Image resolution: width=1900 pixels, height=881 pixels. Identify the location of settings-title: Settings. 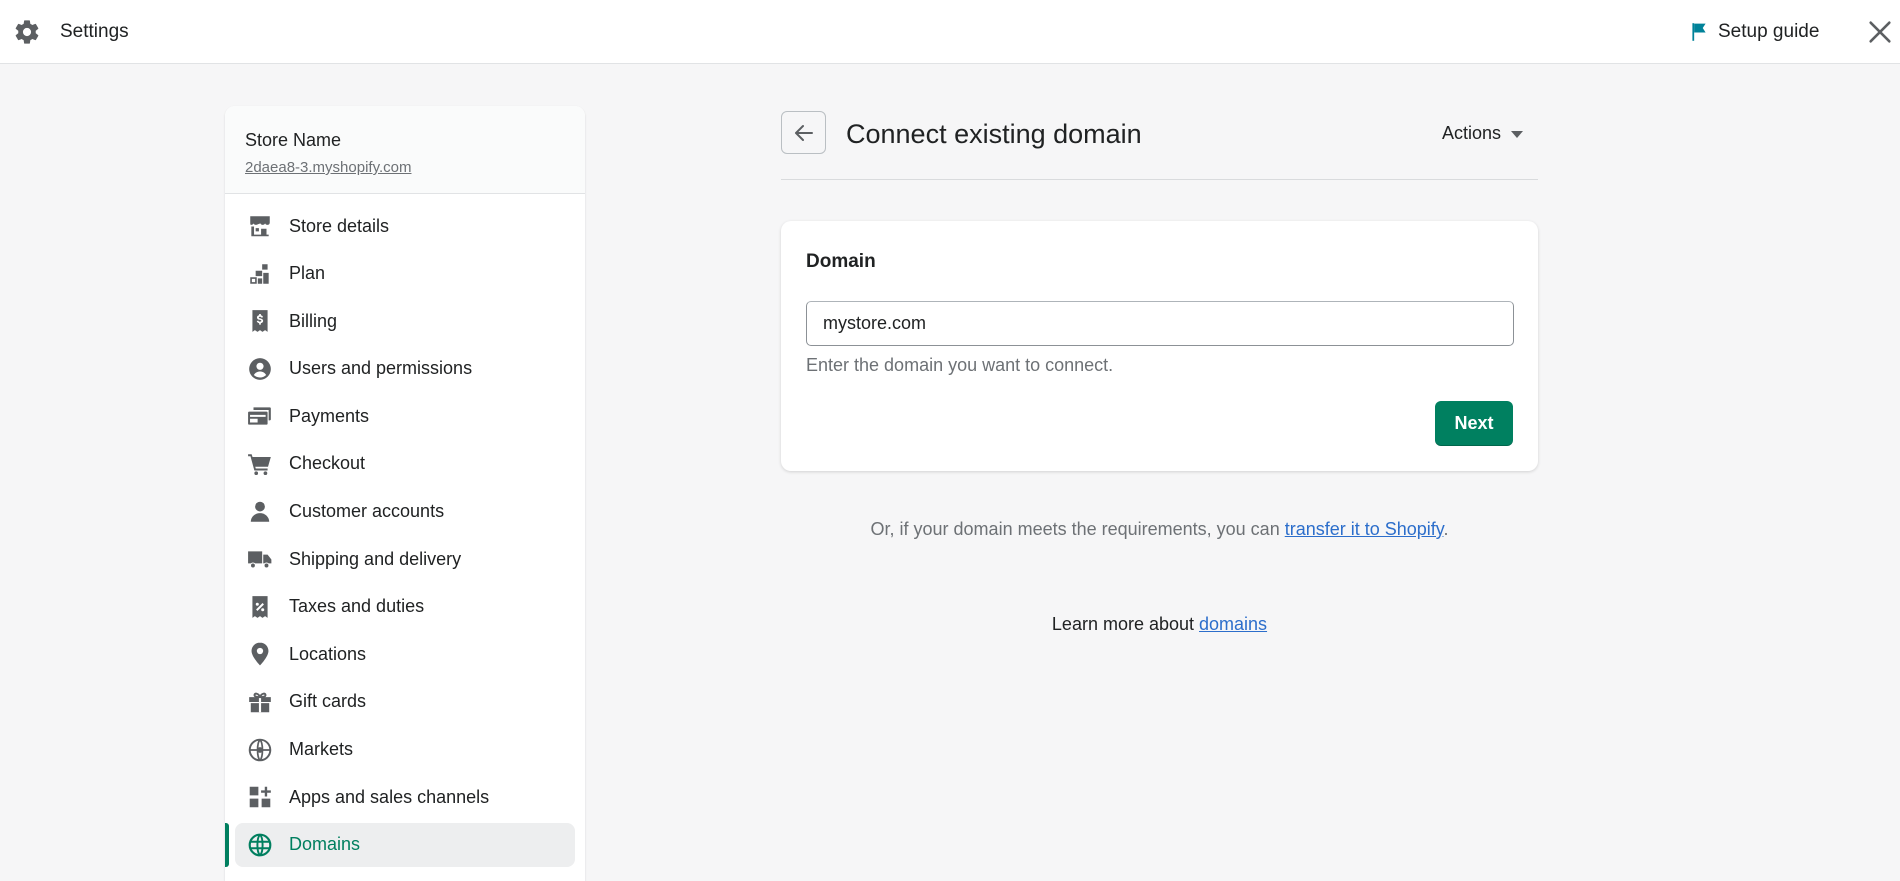
(94, 31).